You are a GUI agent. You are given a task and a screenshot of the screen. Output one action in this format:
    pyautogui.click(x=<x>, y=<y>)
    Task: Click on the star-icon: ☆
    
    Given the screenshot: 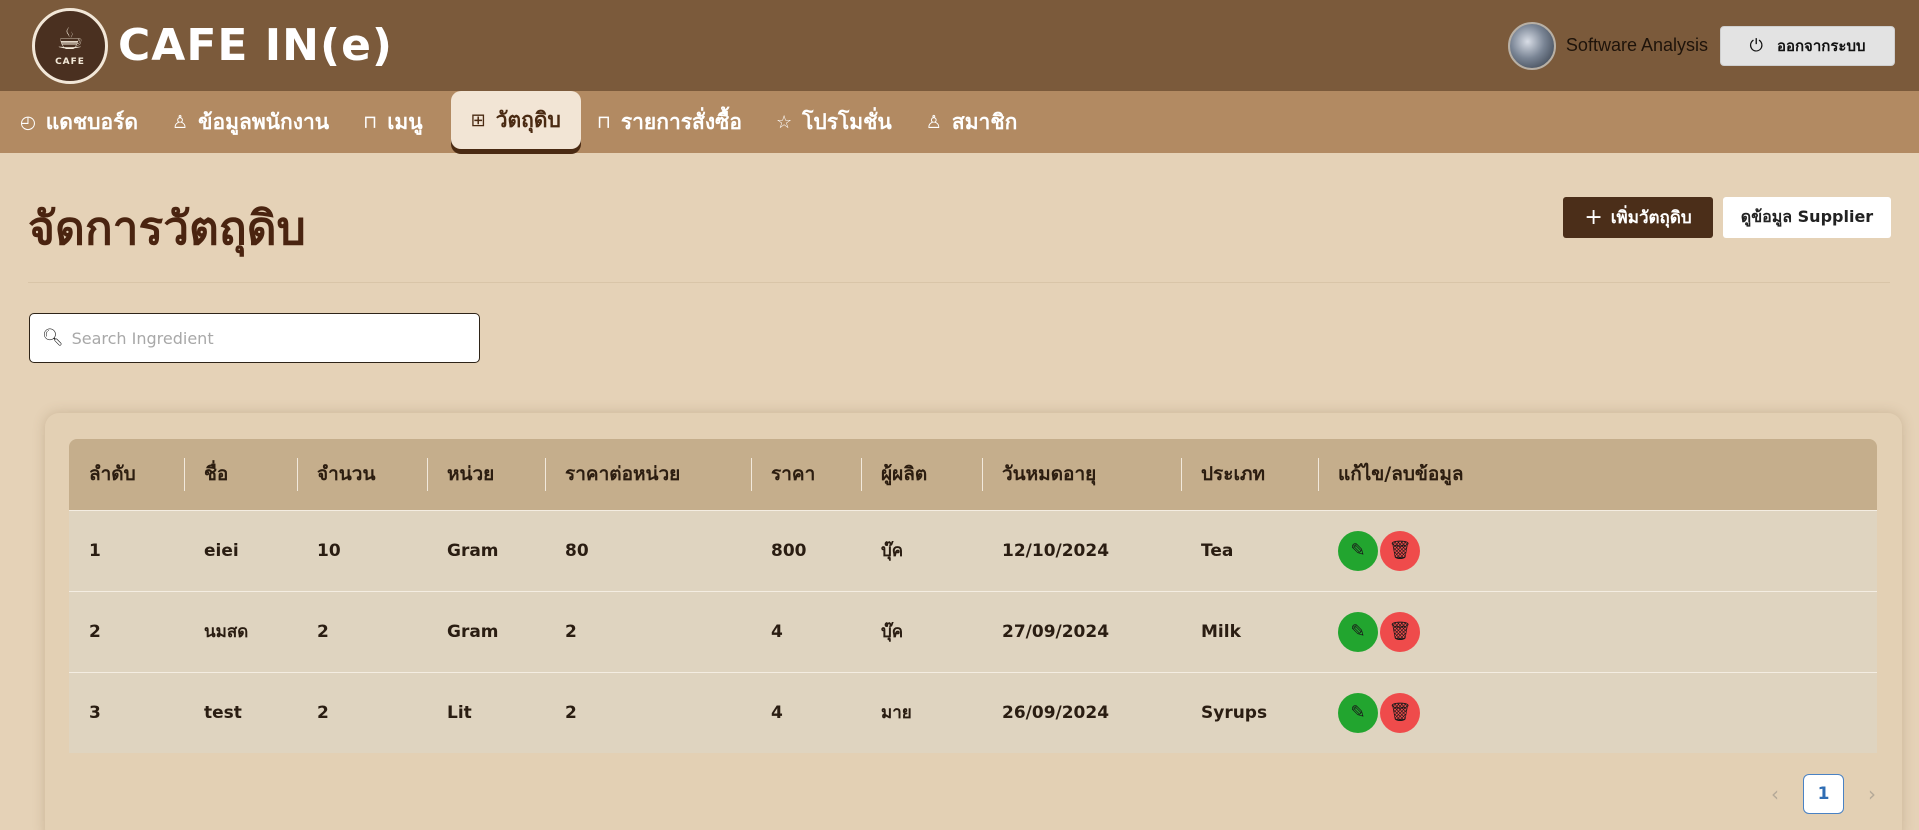 What is the action you would take?
    pyautogui.click(x=784, y=122)
    